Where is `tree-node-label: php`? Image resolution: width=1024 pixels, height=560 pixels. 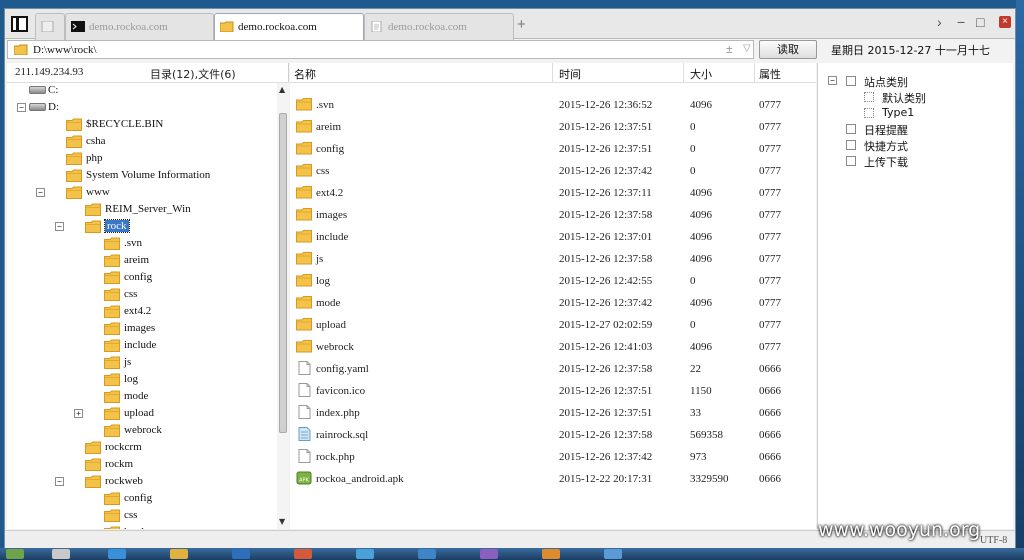 tree-node-label: php is located at coordinates (94, 158).